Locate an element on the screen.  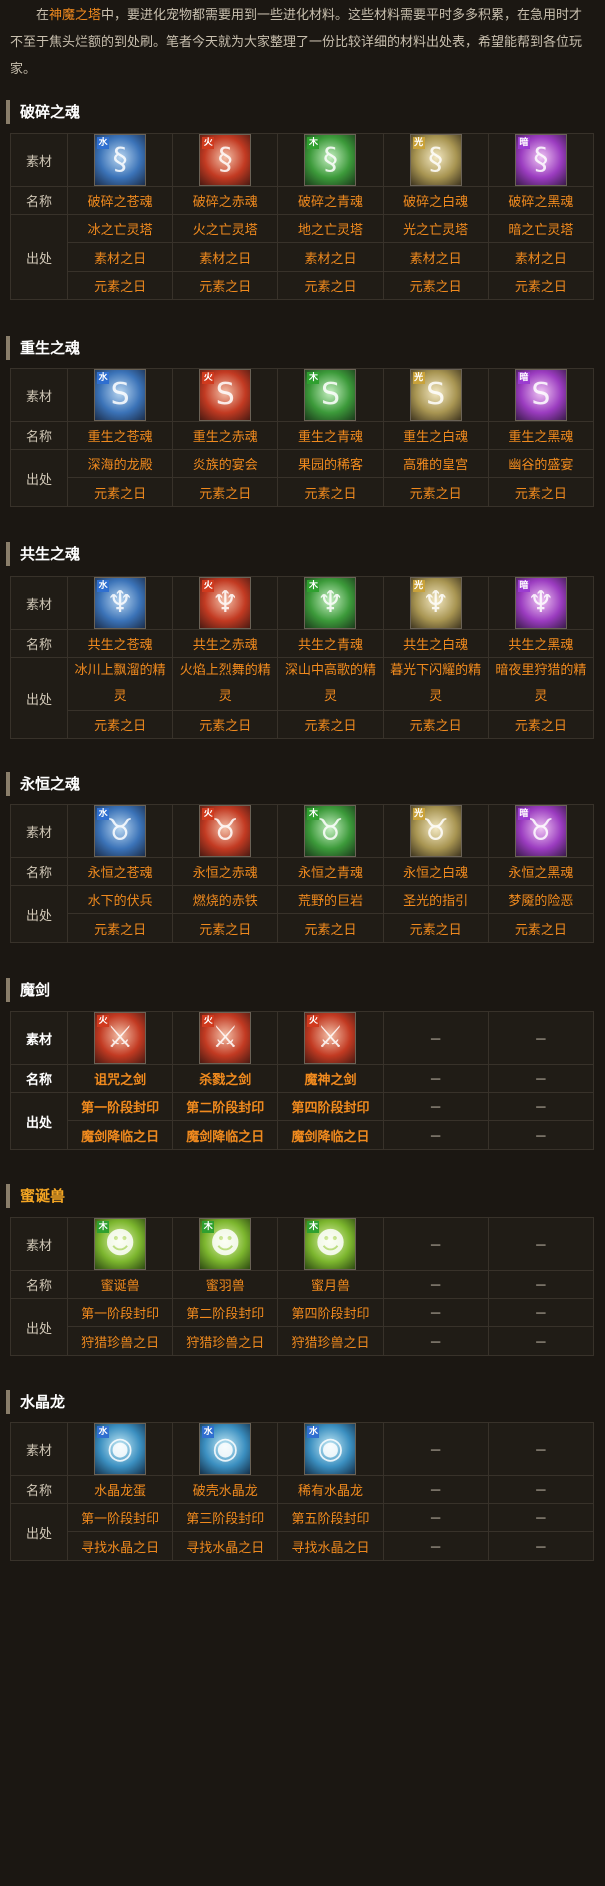
source-link: 梦魇的险恶 is located at coordinates (541, 899).